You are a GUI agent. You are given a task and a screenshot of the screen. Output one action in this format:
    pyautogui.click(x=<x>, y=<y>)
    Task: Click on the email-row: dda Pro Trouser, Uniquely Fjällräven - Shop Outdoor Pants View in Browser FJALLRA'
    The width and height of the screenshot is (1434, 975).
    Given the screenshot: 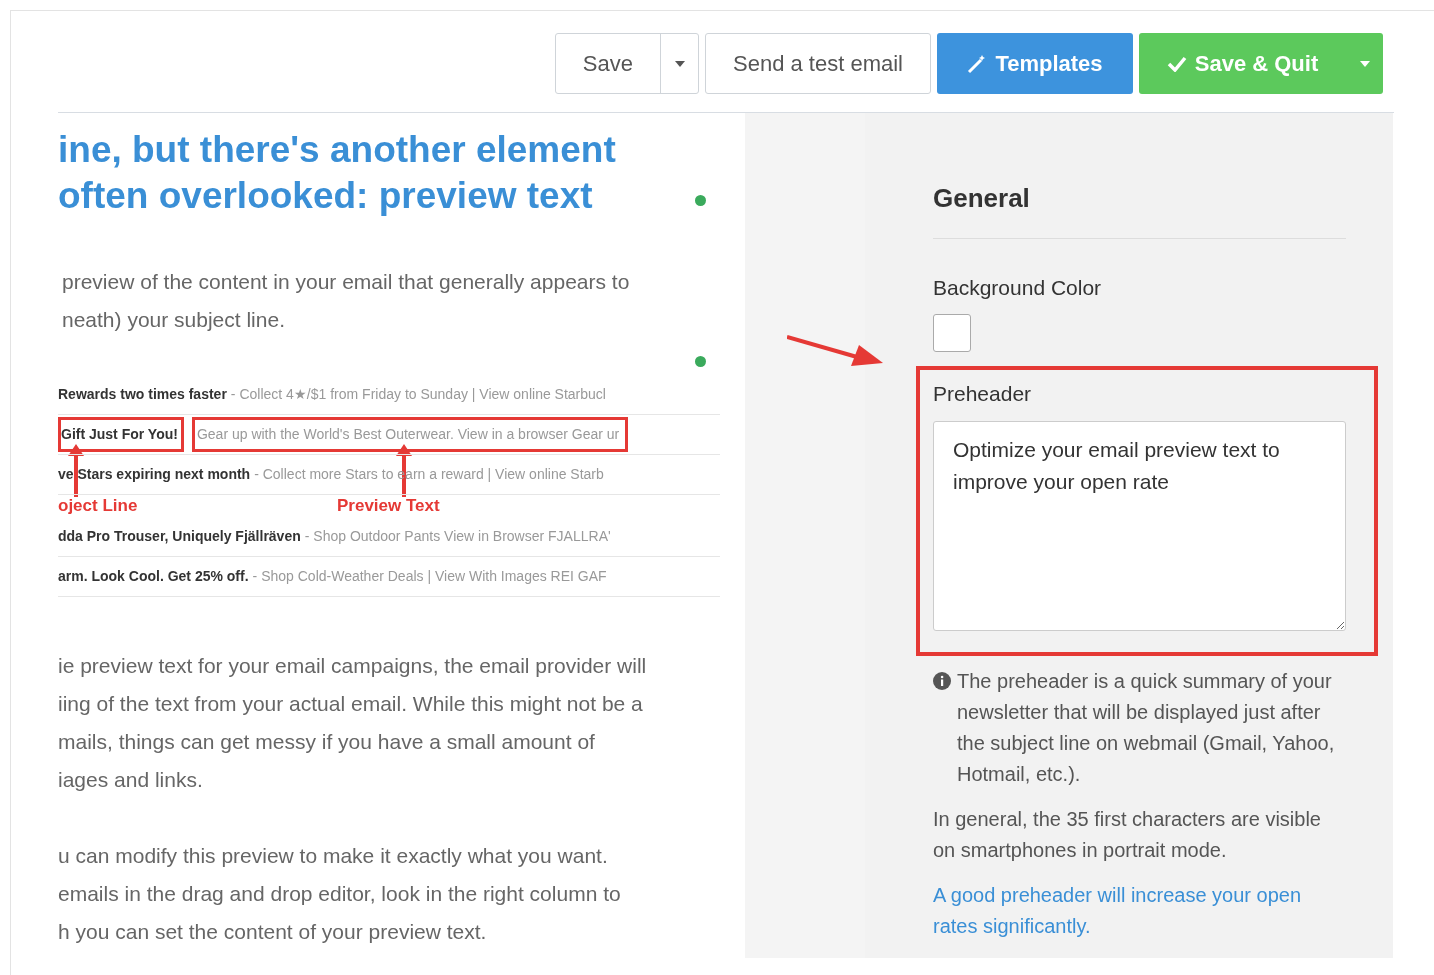 What is the action you would take?
    pyautogui.click(x=389, y=537)
    